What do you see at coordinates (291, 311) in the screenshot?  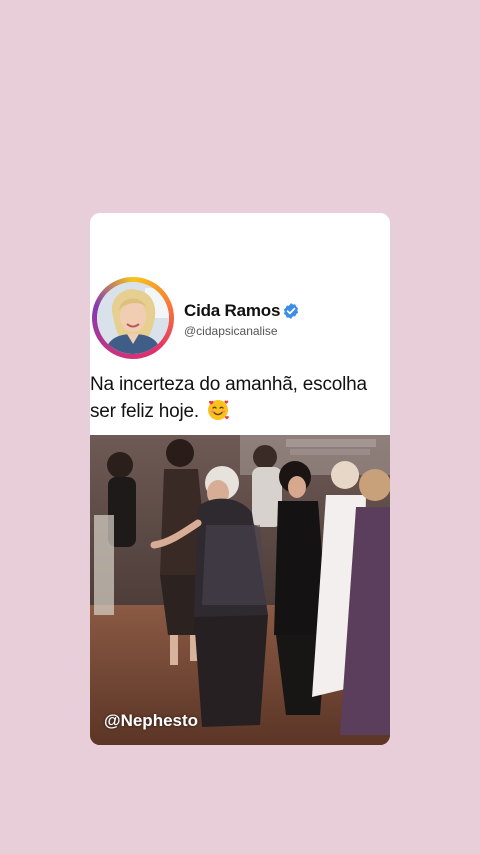 I see `verified-badge-icon` at bounding box center [291, 311].